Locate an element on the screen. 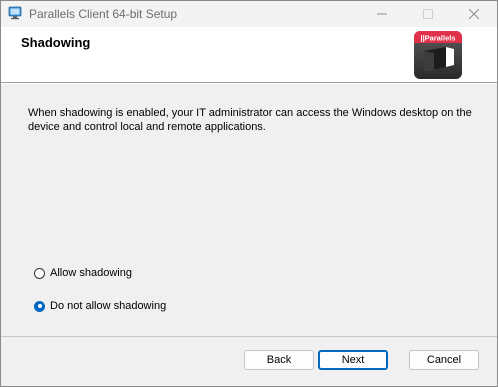  header-banner: Shadowing ||Parallels is located at coordinates (249, 54).